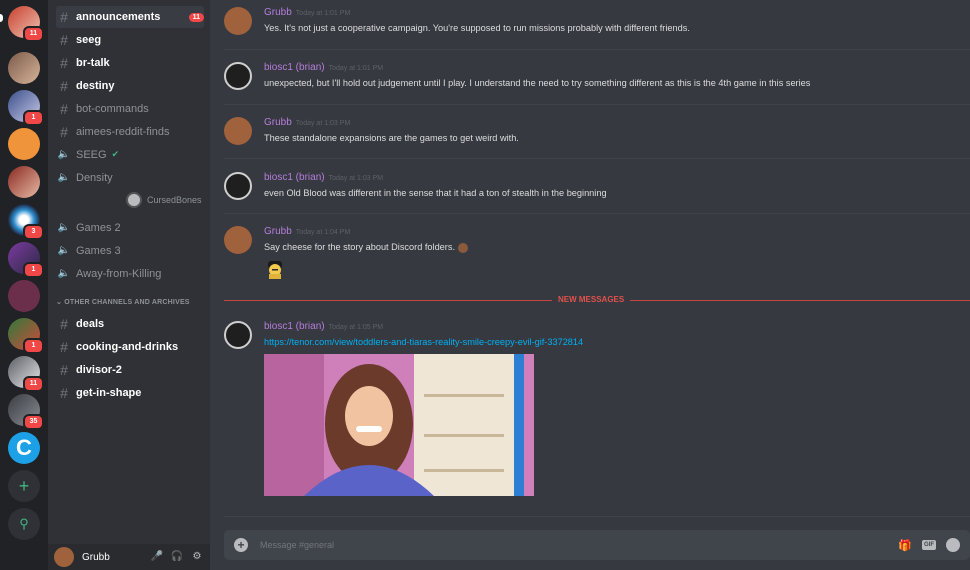 Image resolution: width=970 pixels, height=570 pixels. What do you see at coordinates (130, 39) in the screenshot?
I see `channel-seeg: # seeg` at bounding box center [130, 39].